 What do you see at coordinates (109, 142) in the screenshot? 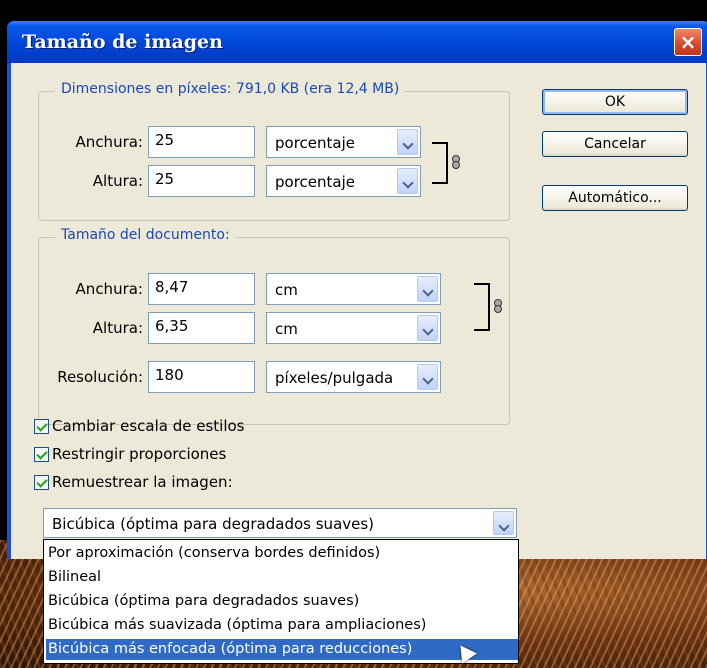
I see `pixel-width-label: Anchura:` at bounding box center [109, 142].